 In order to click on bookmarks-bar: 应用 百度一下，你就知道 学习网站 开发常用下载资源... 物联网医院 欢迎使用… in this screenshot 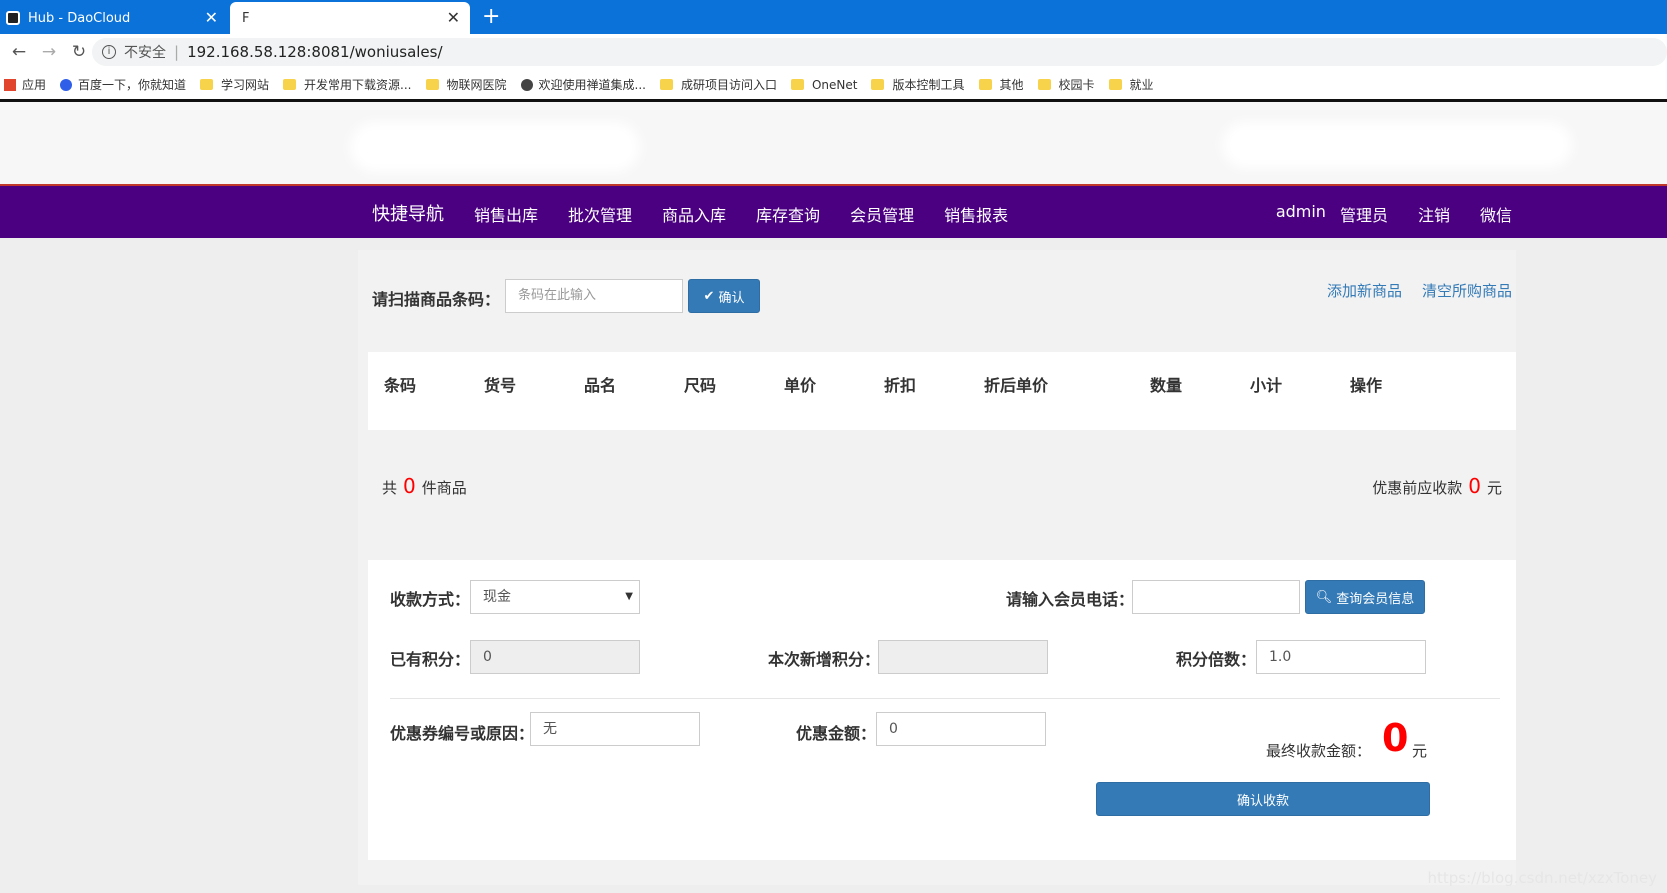, I will do `click(833, 86)`.